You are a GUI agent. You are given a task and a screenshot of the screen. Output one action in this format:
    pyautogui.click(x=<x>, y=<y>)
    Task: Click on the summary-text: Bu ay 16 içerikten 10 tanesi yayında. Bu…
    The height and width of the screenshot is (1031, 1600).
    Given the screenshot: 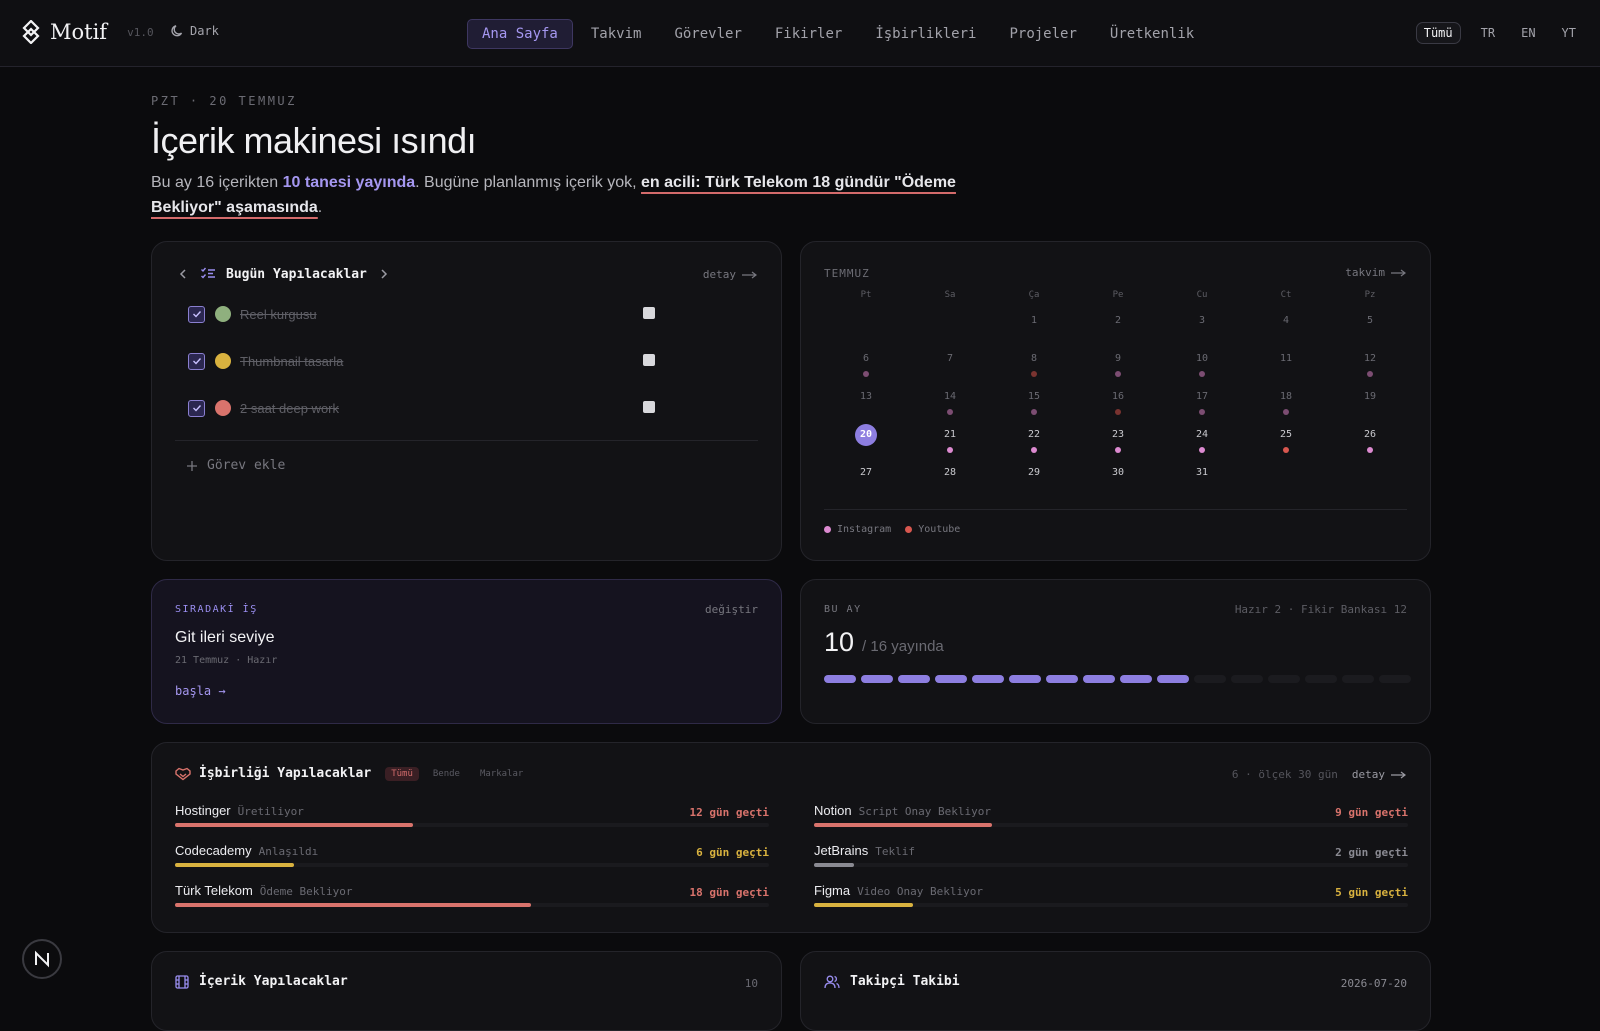 What is the action you would take?
    pyautogui.click(x=561, y=195)
    